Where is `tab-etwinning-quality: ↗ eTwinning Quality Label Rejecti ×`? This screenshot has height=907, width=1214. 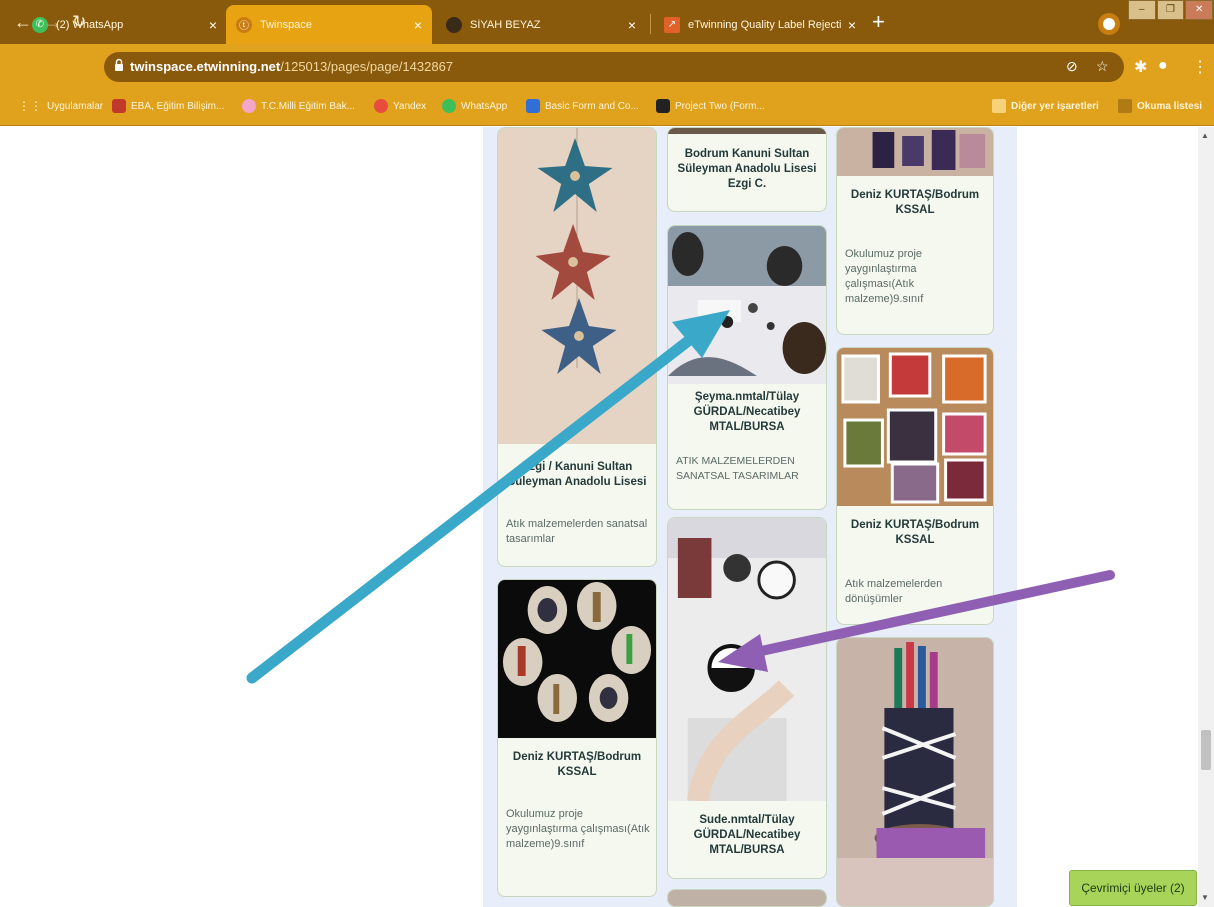 tab-etwinning-quality: ↗ eTwinning Quality Label Rejecti × is located at coordinates (760, 24).